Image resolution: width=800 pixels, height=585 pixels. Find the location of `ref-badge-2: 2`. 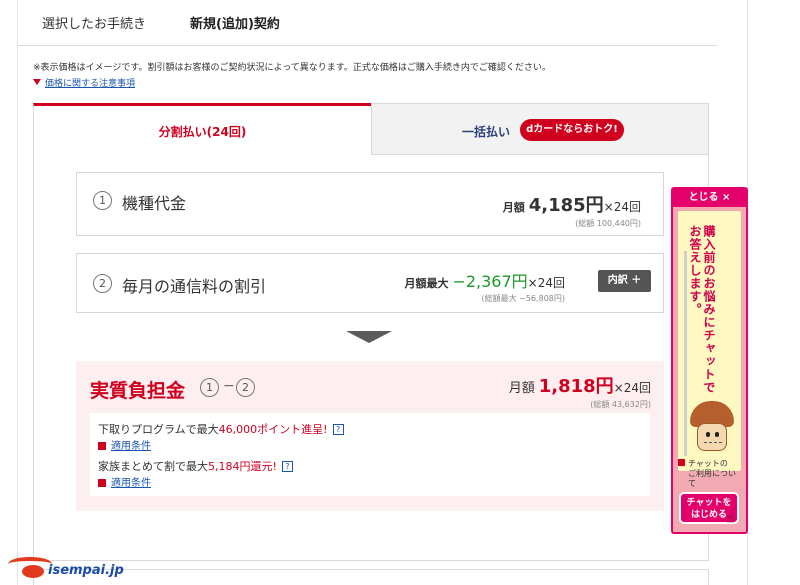

ref-badge-2: 2 is located at coordinates (245, 387).